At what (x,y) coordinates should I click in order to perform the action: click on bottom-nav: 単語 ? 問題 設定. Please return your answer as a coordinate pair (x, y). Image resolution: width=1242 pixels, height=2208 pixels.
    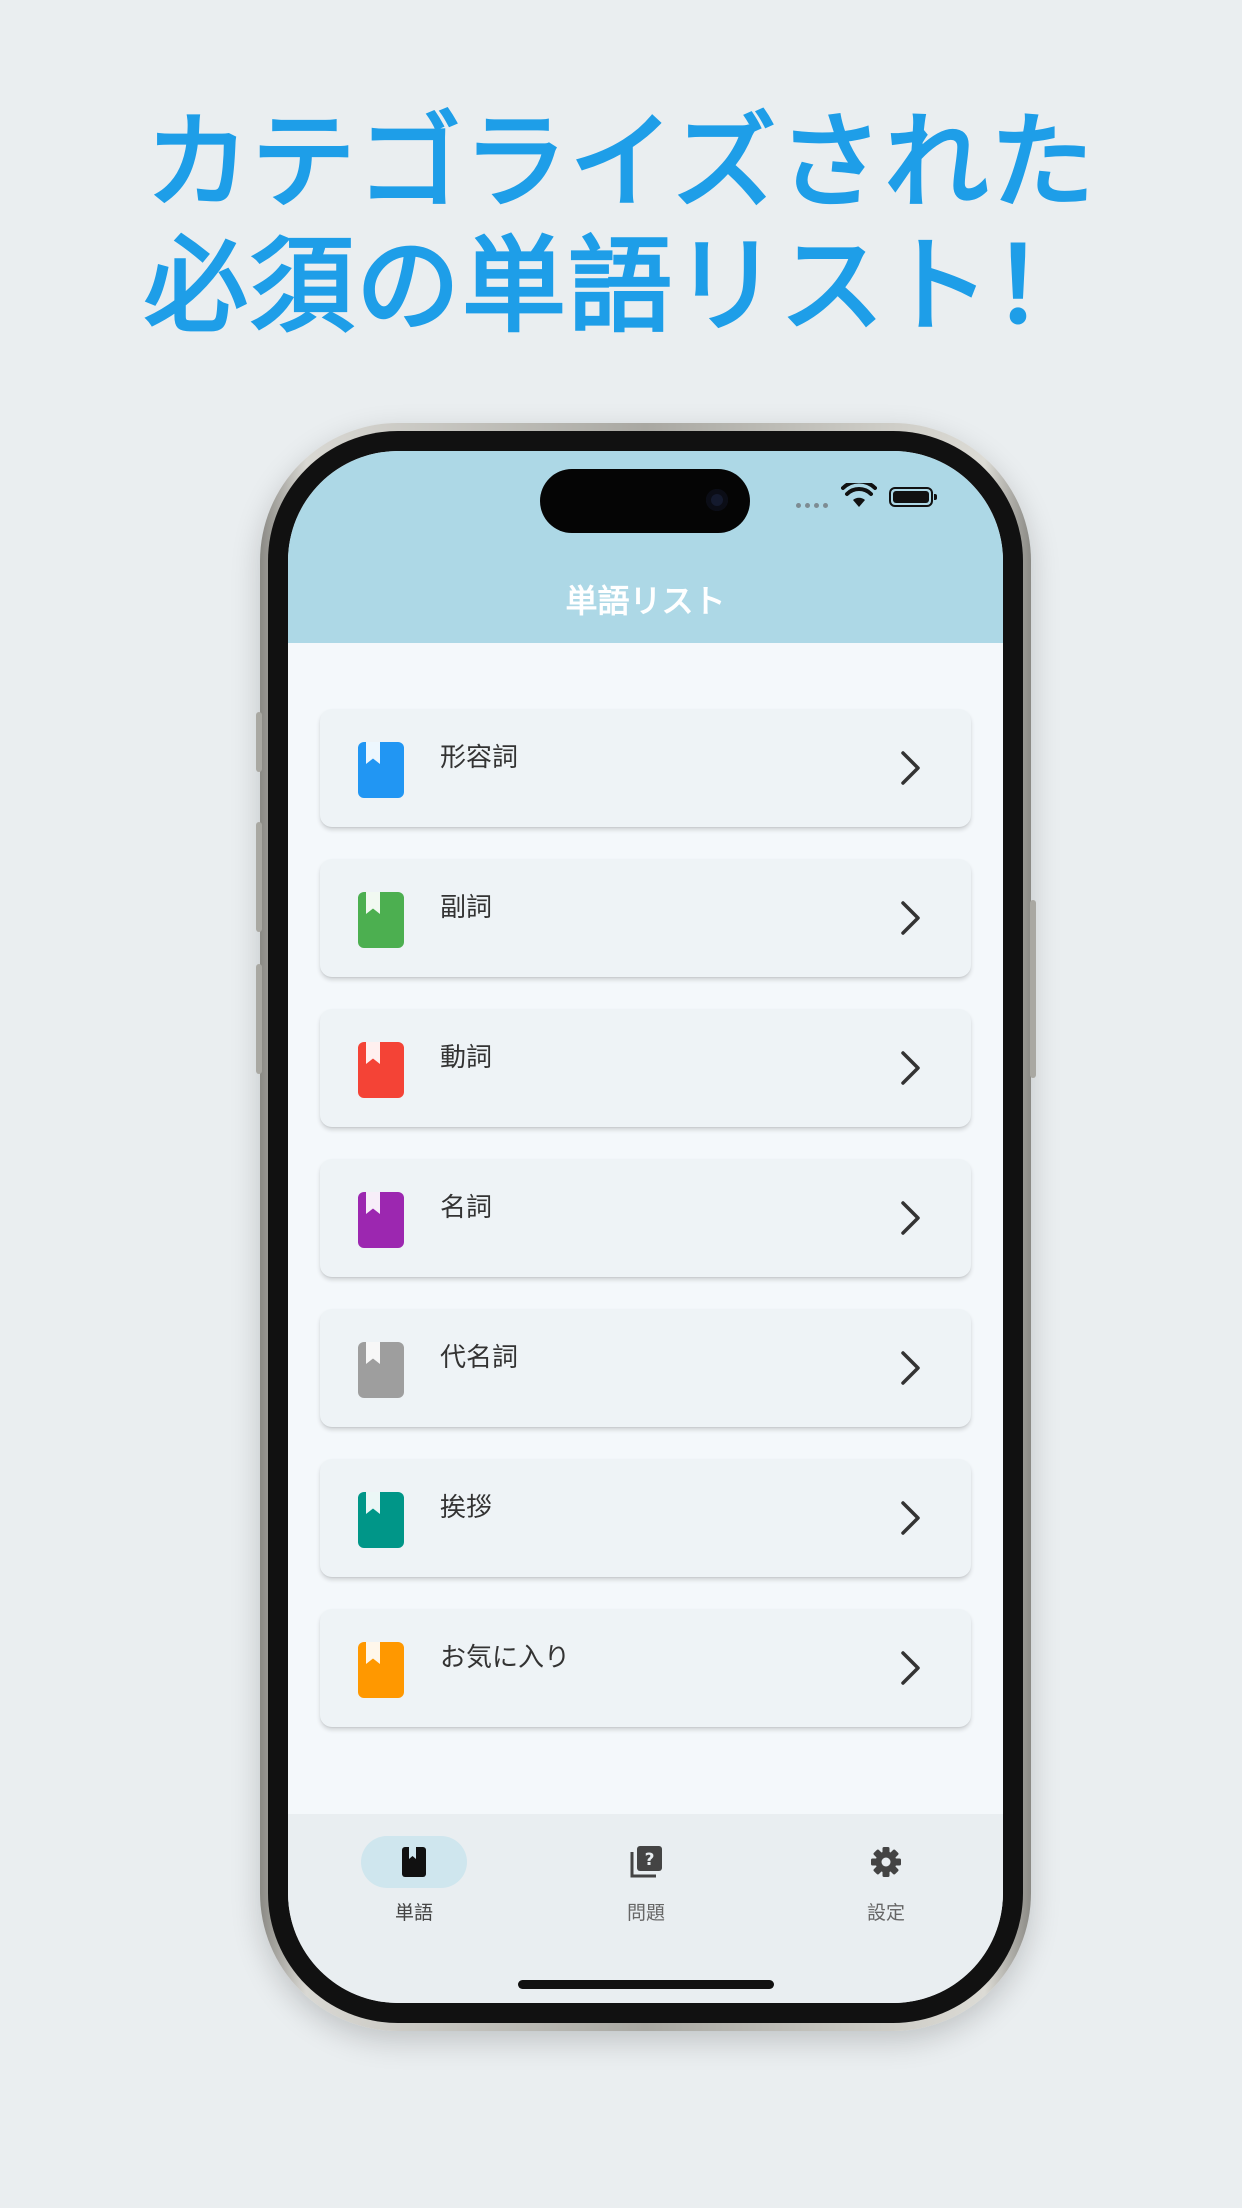
    Looking at the image, I should click on (645, 1908).